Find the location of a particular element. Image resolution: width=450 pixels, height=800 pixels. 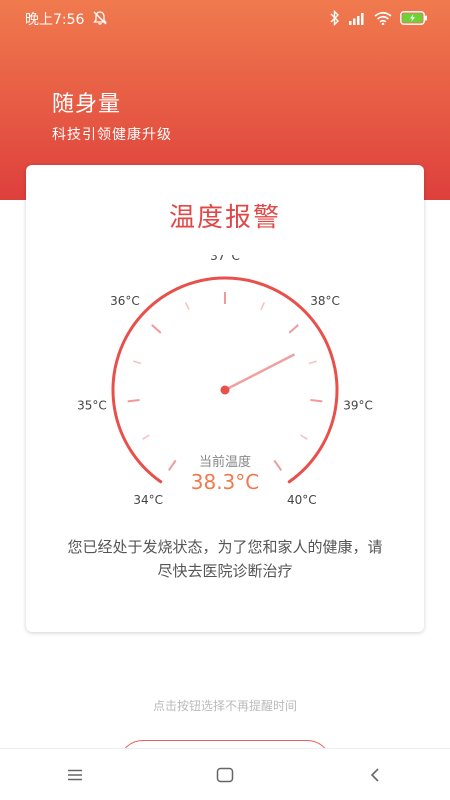

app-title: 随身量 is located at coordinates (87, 104).